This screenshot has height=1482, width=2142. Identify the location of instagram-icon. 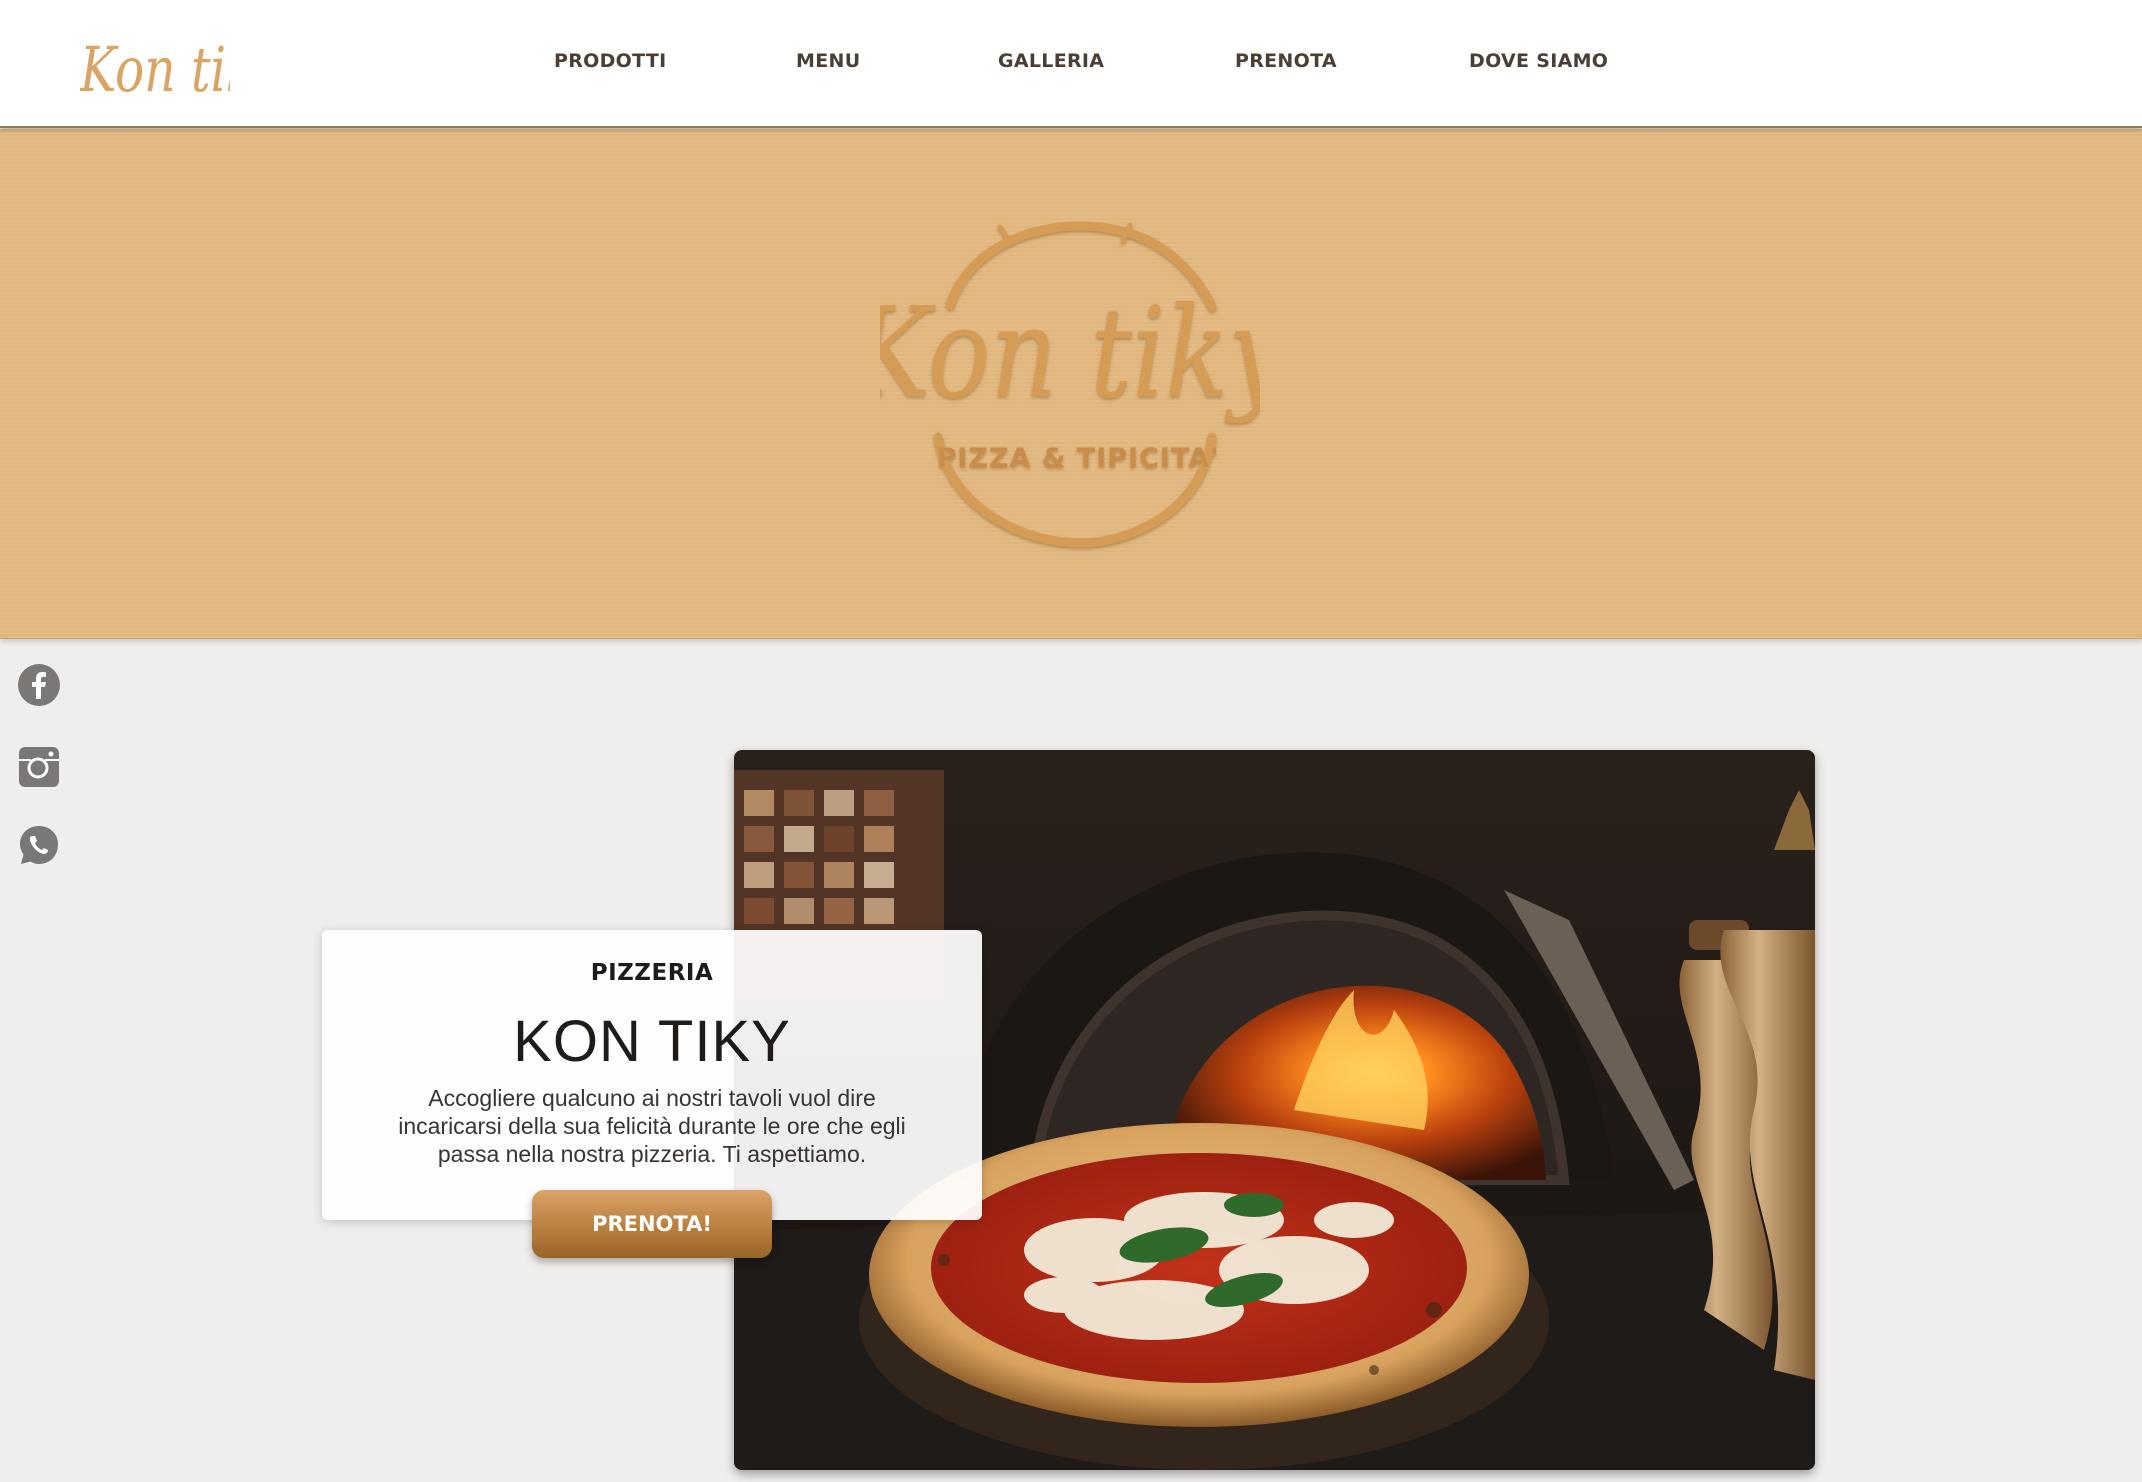
(39, 767).